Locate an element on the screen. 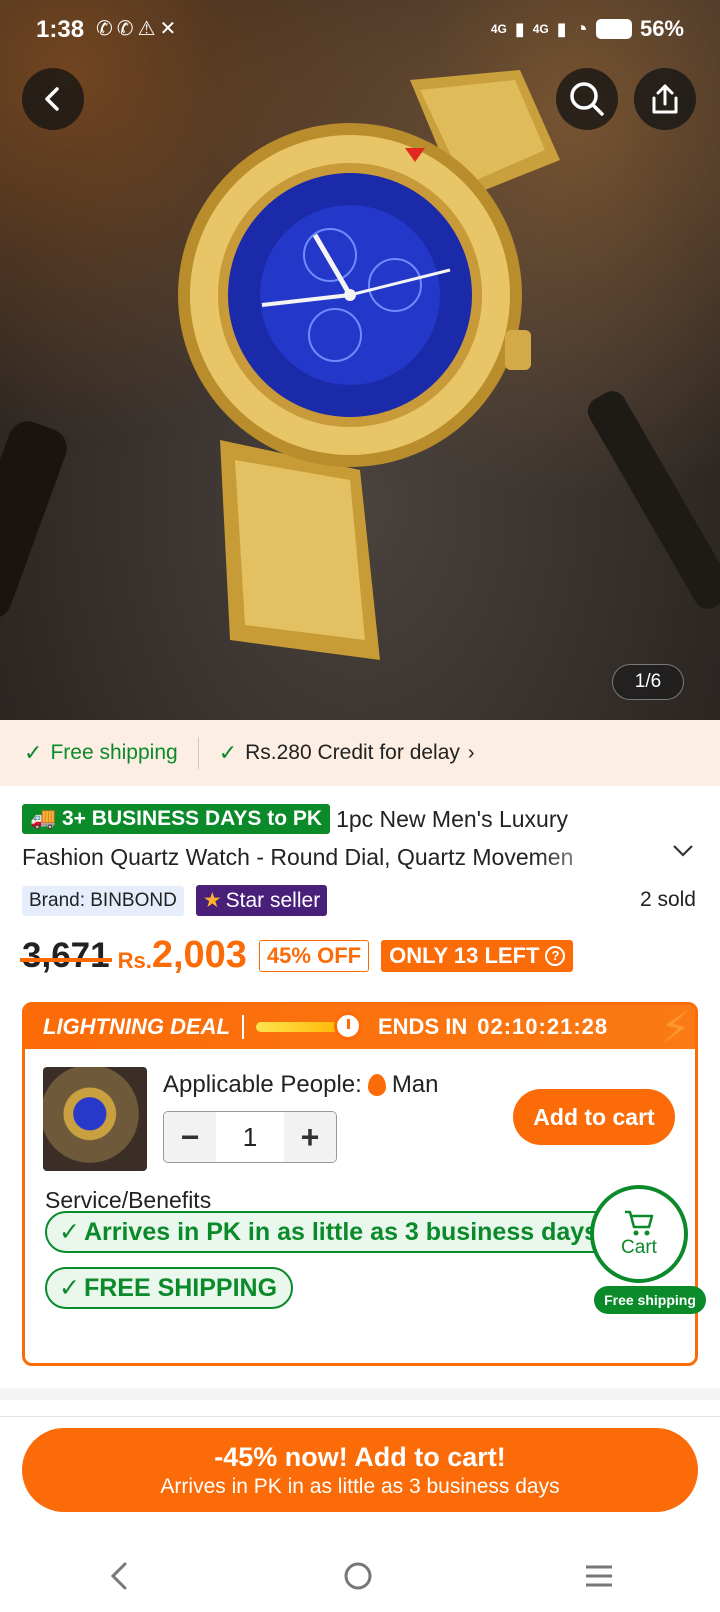 The height and width of the screenshot is (1612, 720). divider-line is located at coordinates (360, 1416).